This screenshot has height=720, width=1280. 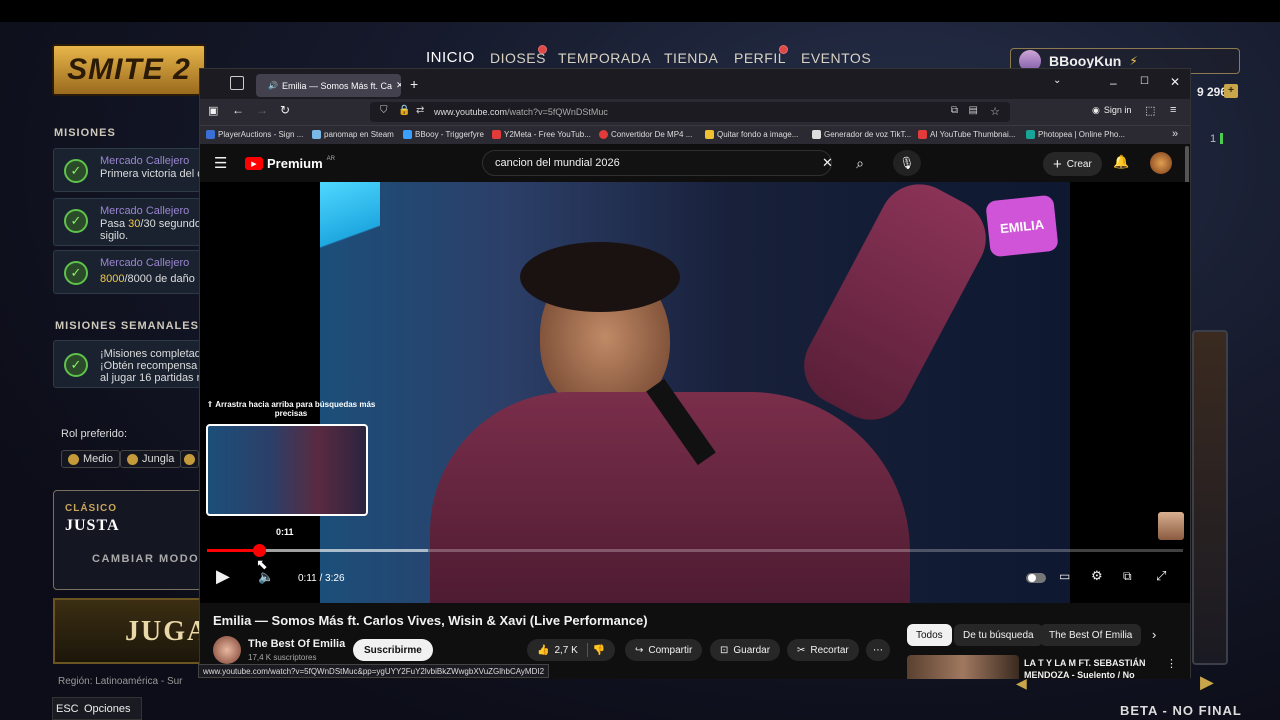 What do you see at coordinates (542, 49) in the screenshot?
I see `notification-dot` at bounding box center [542, 49].